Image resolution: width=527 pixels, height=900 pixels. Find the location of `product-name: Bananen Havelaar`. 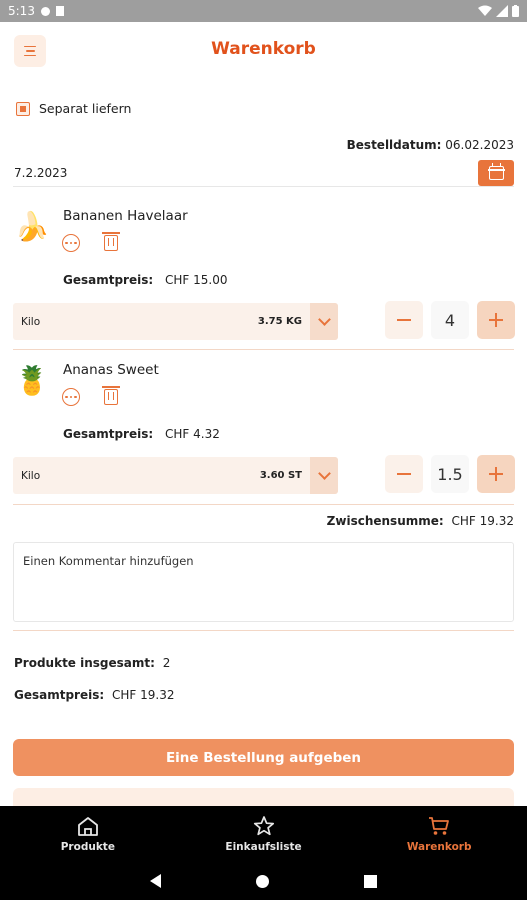

product-name: Bananen Havelaar is located at coordinates (125, 216).